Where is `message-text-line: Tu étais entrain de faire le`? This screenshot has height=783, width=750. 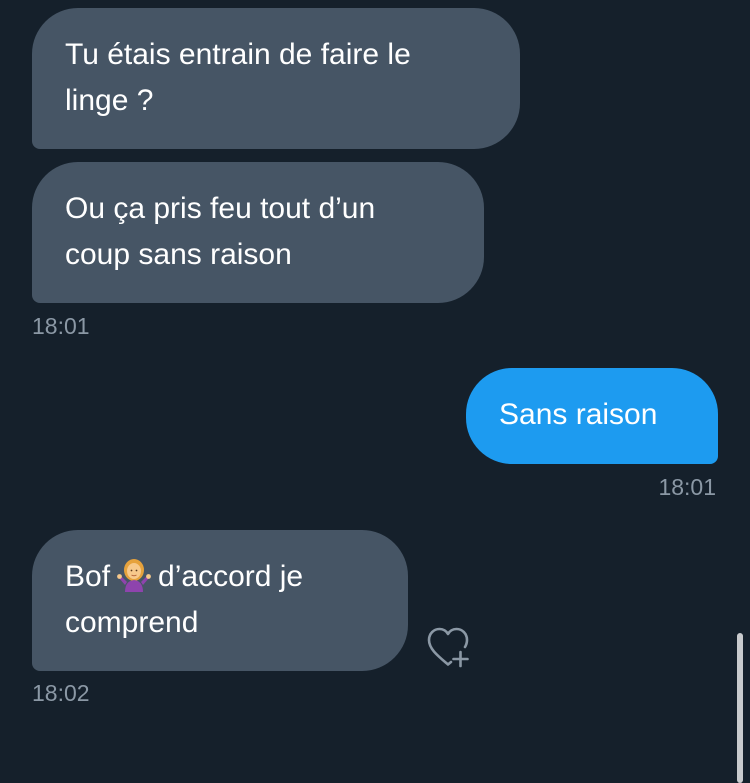
message-text-line: Tu étais entrain de faire le is located at coordinates (238, 54).